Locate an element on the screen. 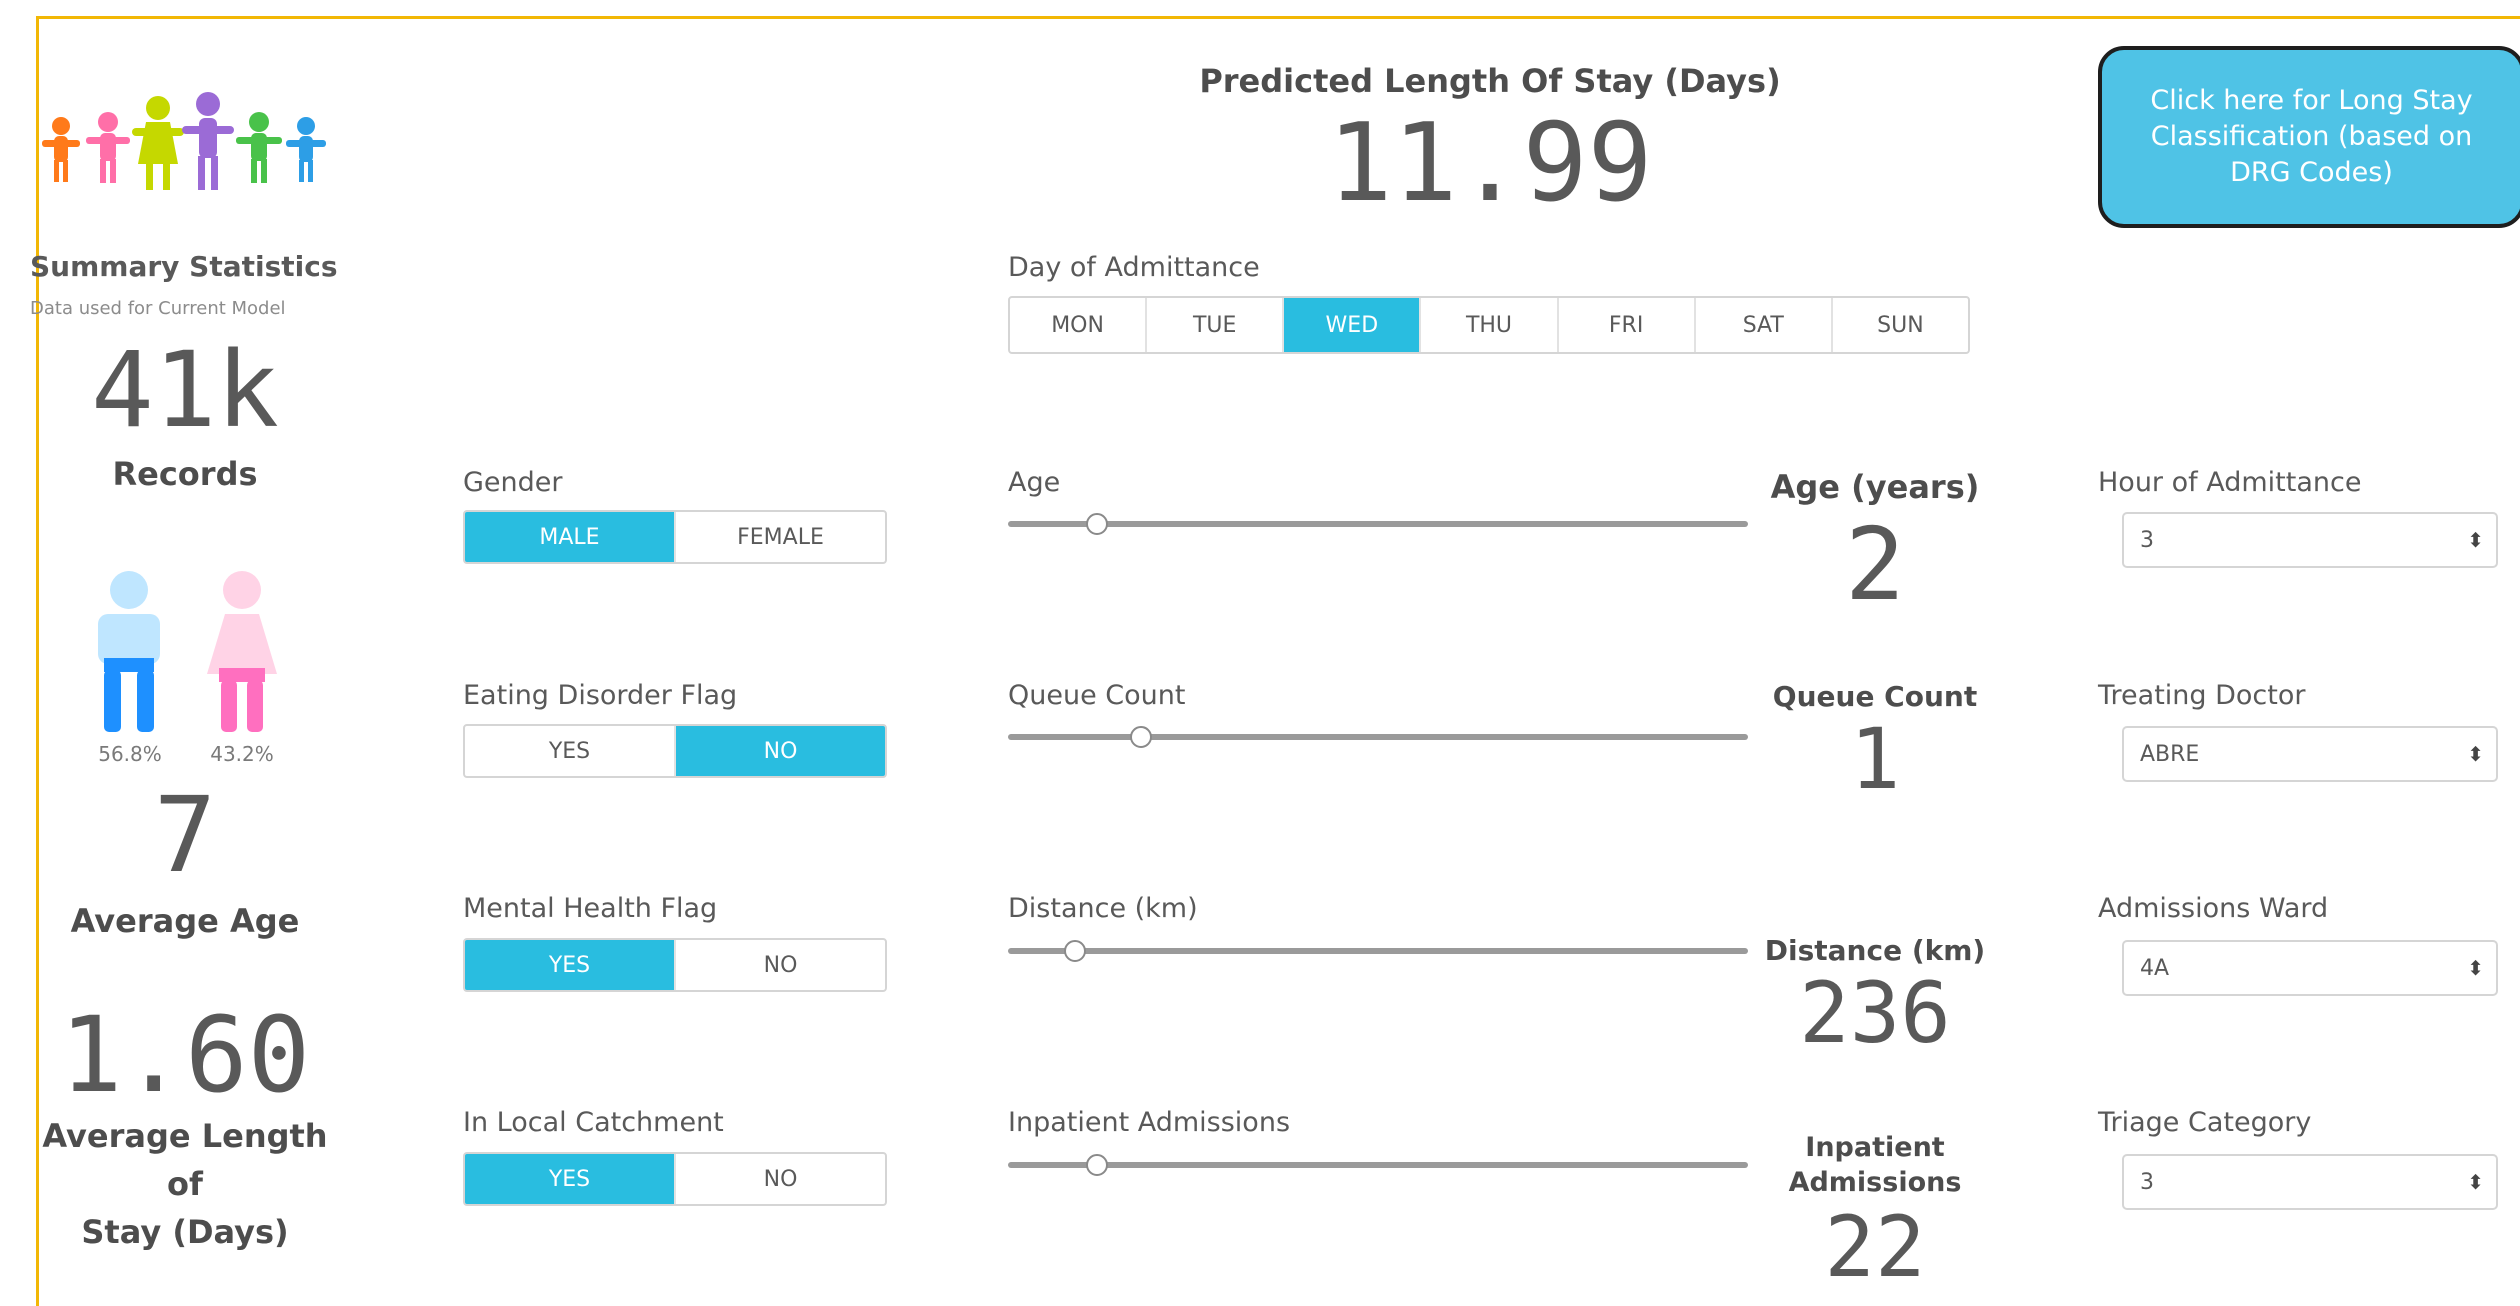 This screenshot has height=1306, width=2520. mental-health-option-yes: YES is located at coordinates (570, 965).